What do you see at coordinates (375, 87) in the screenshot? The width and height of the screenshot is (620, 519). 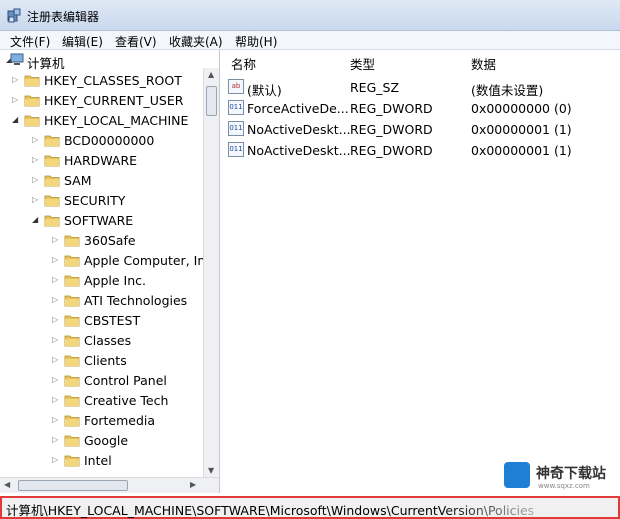 I see `value-type: REG_SZ` at bounding box center [375, 87].